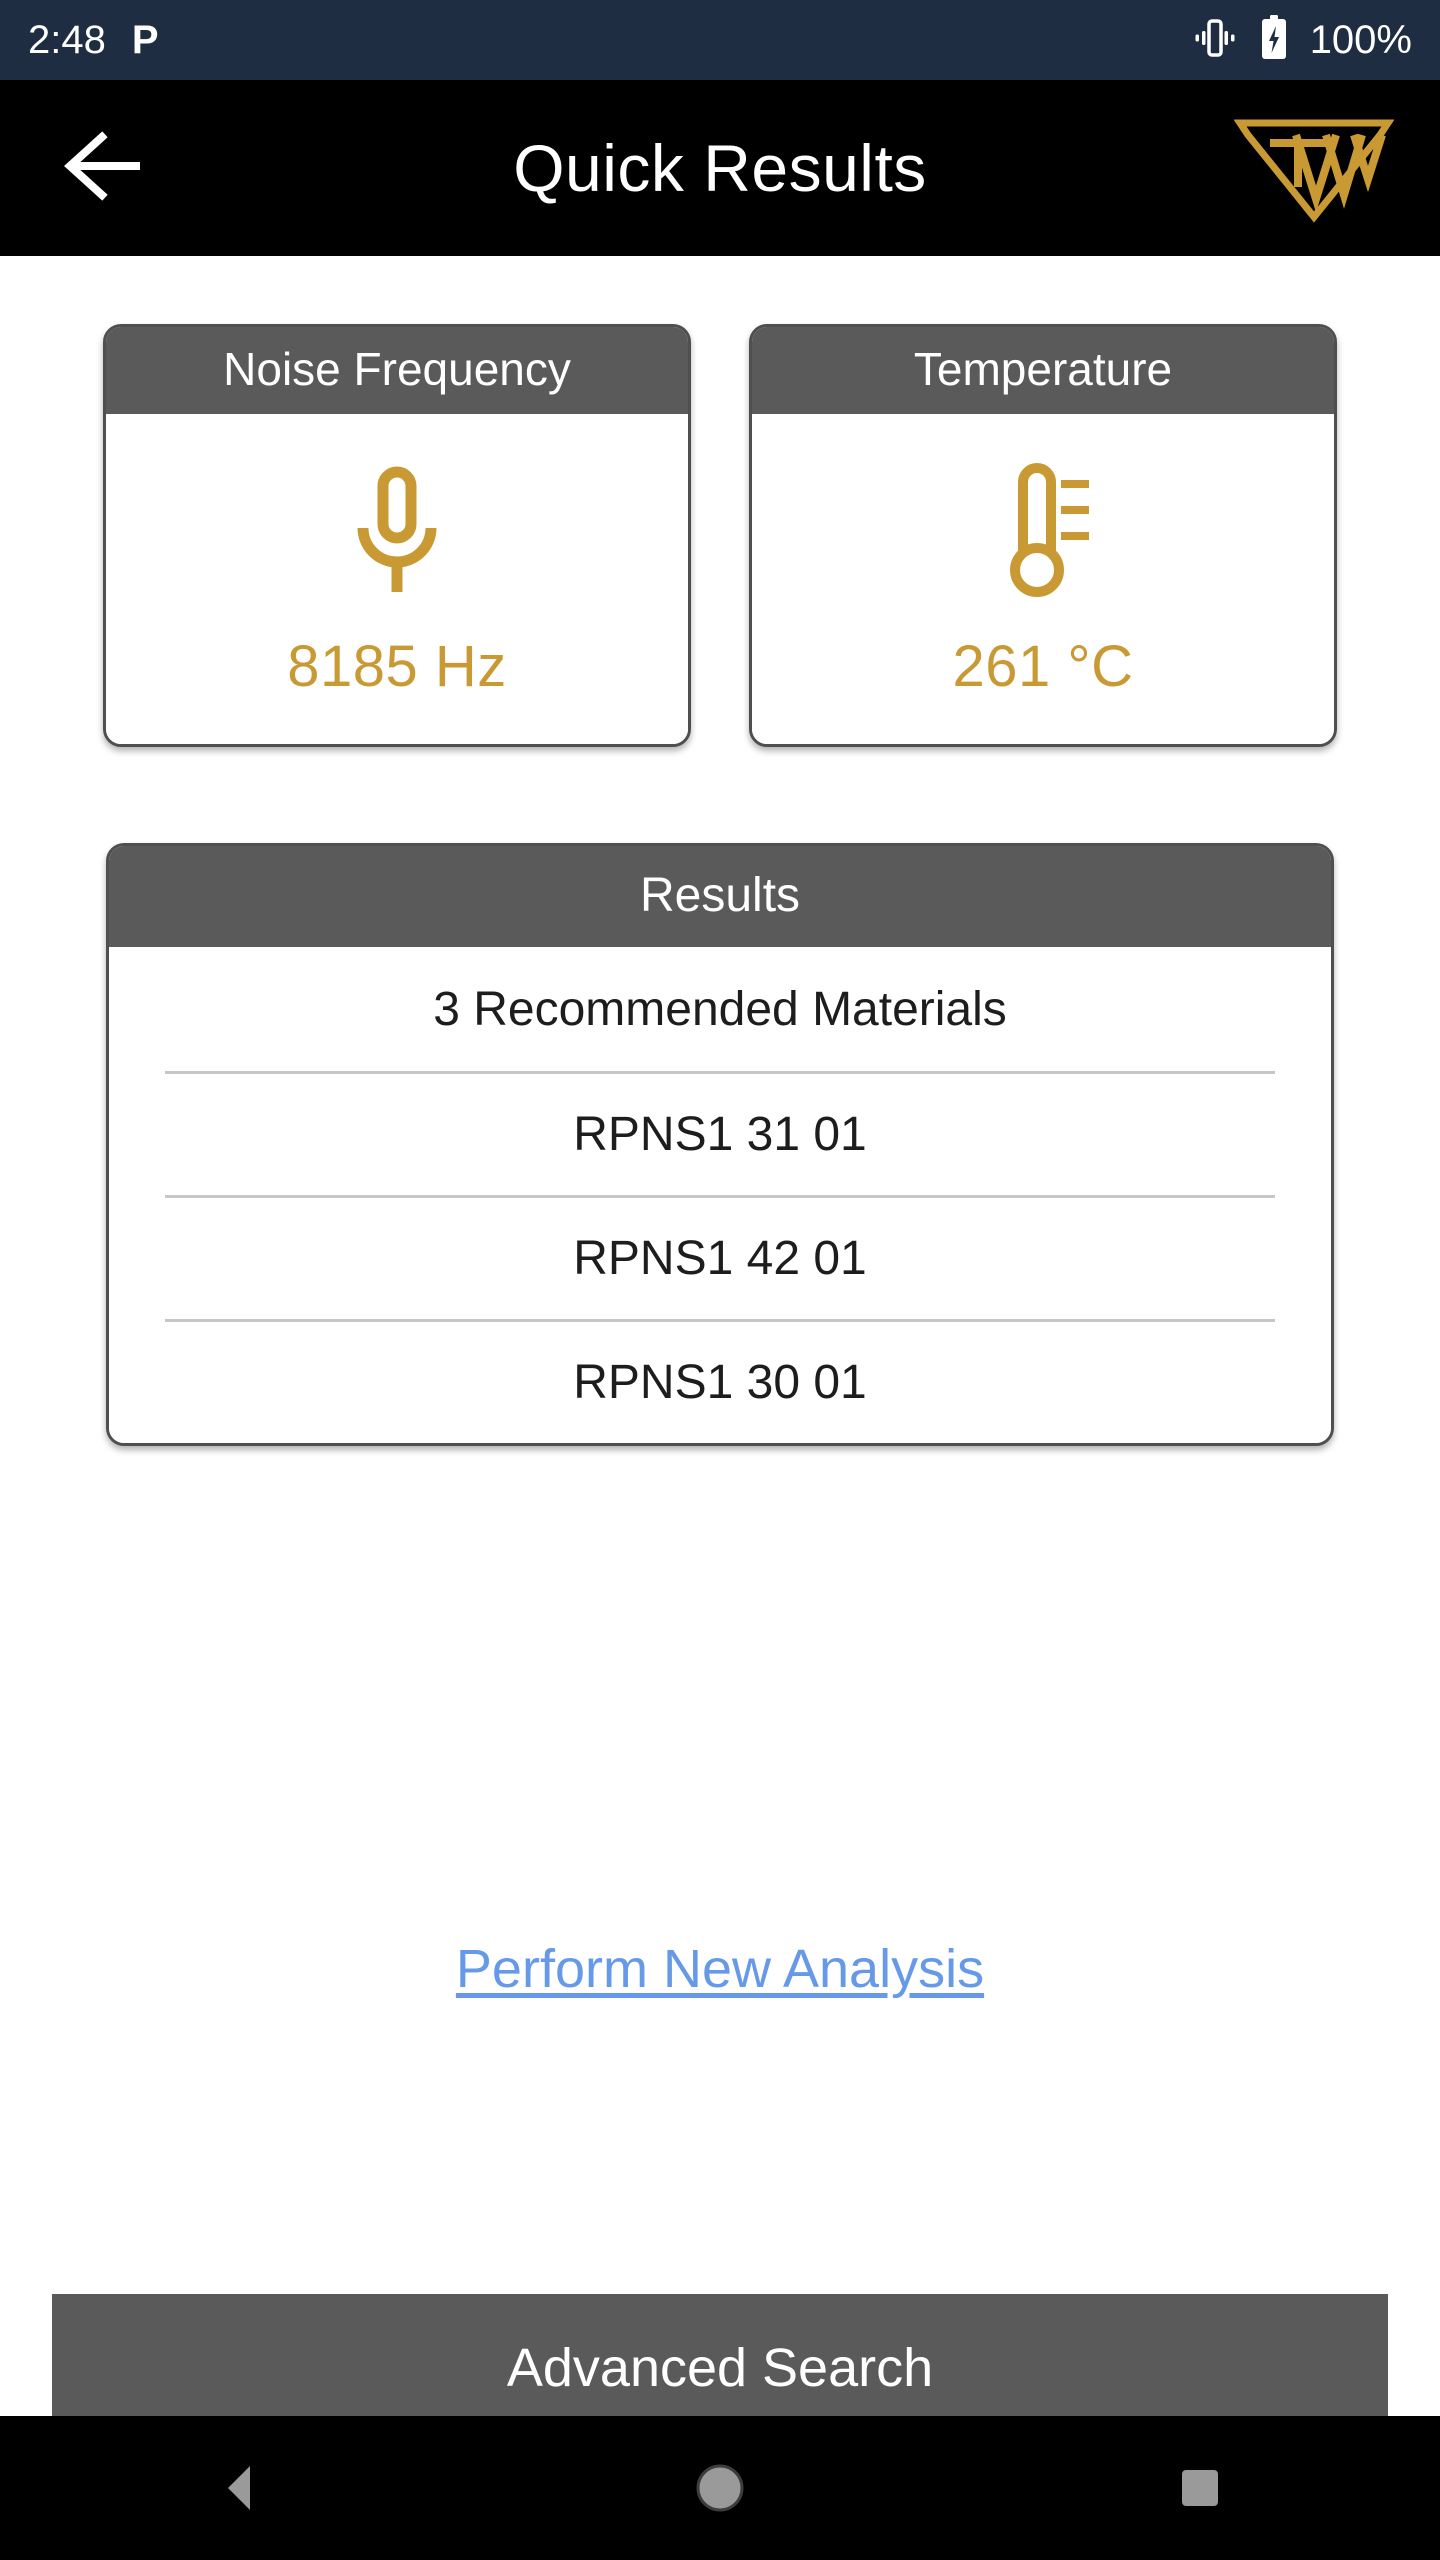 This screenshot has width=1440, height=2560. I want to click on status-bar-clock: 2:48, so click(67, 40).